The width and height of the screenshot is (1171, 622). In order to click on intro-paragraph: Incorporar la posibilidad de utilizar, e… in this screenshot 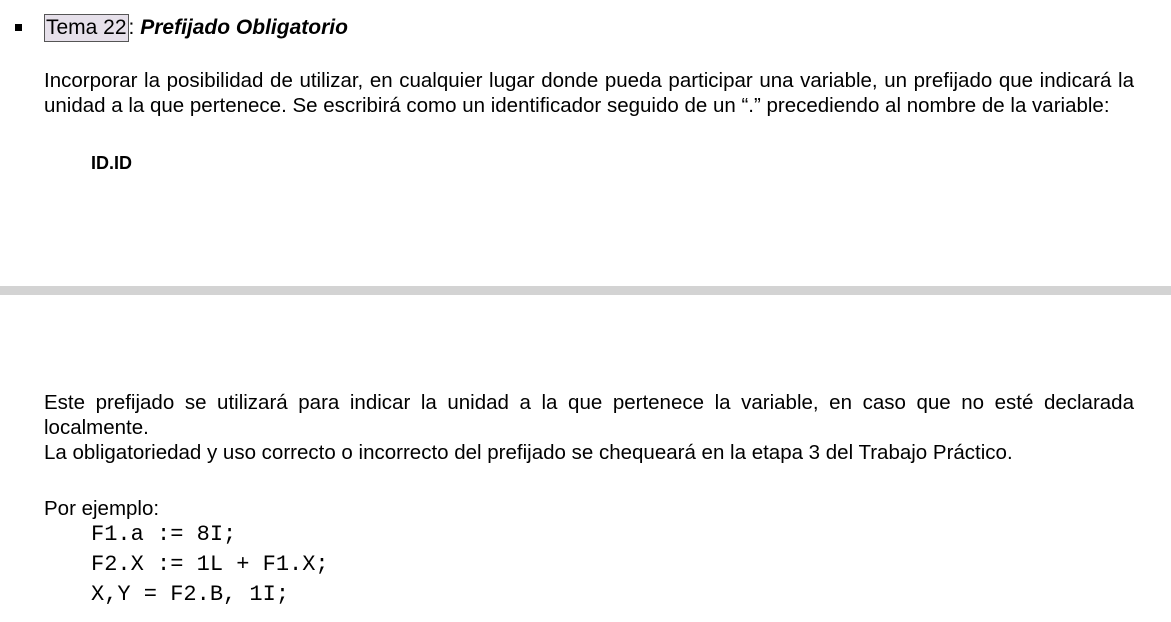, I will do `click(589, 93)`.